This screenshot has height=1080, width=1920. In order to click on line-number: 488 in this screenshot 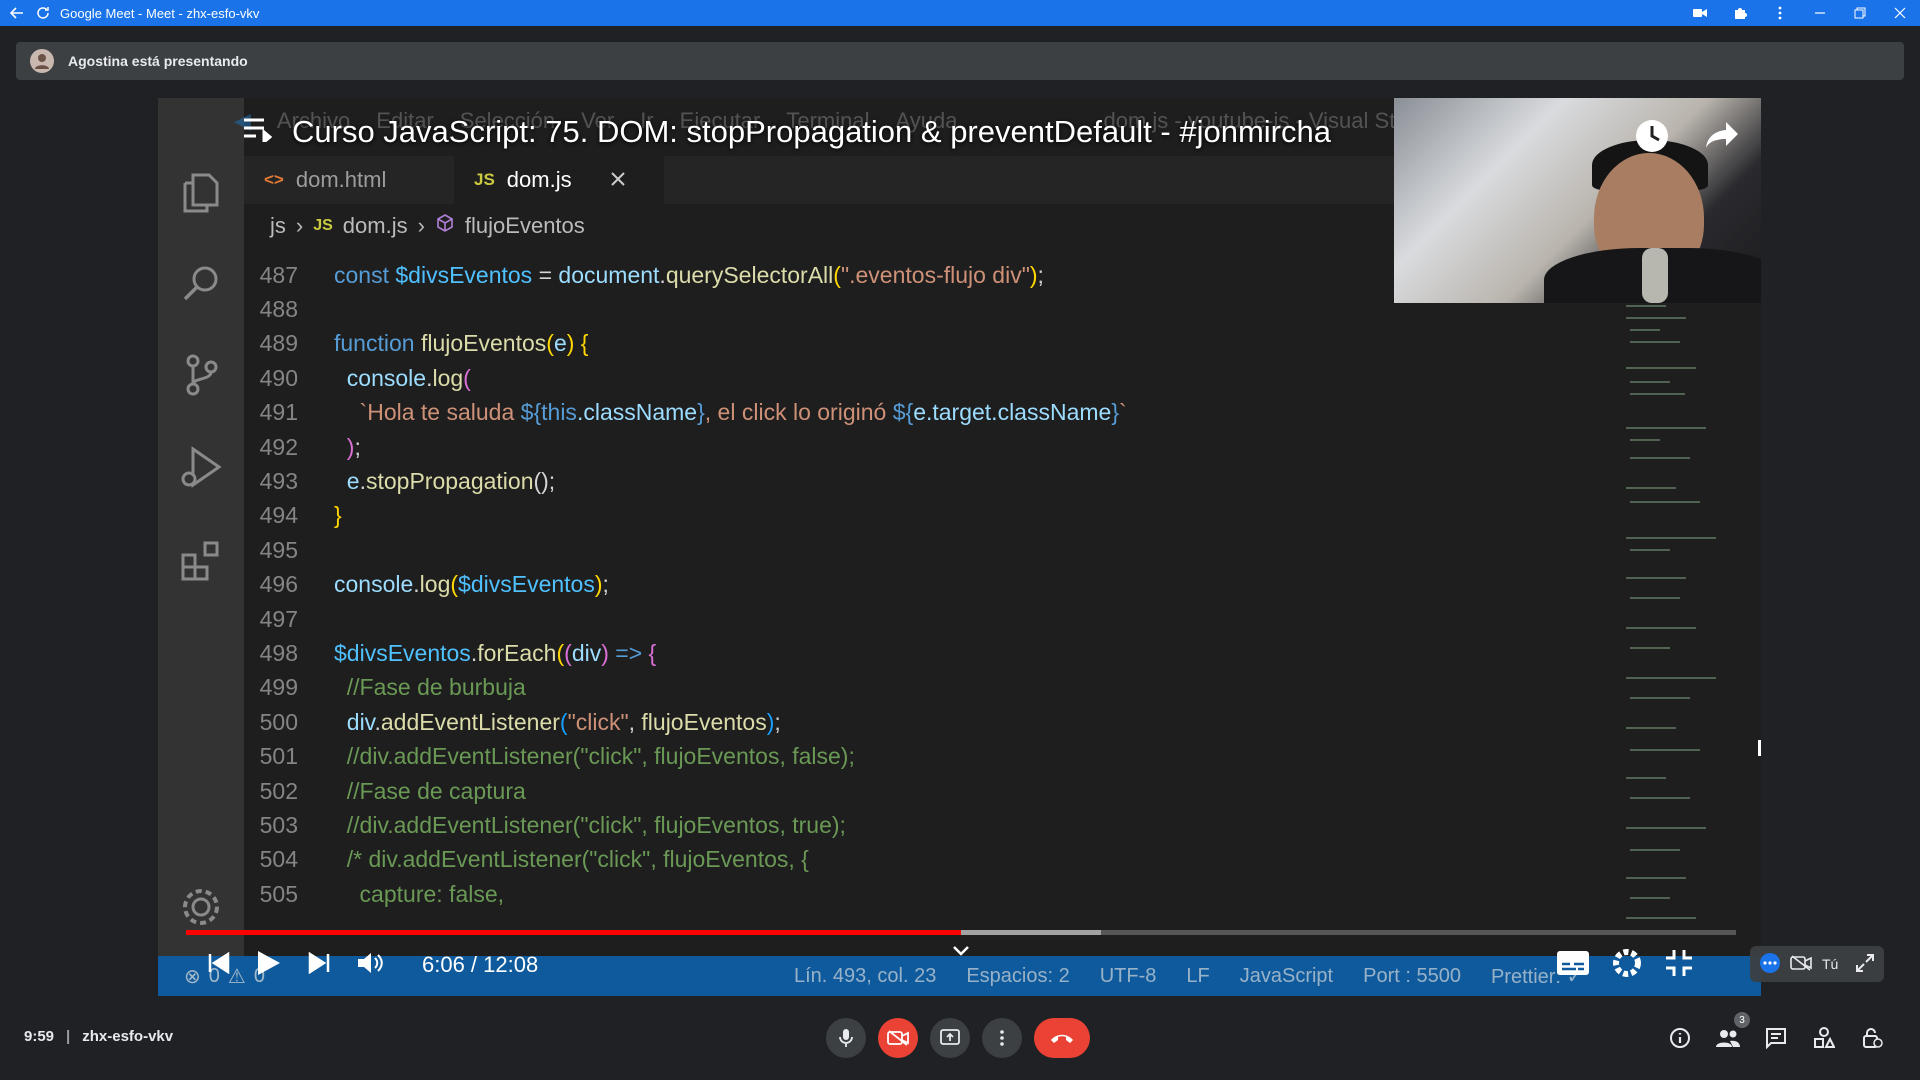, I will do `click(278, 309)`.